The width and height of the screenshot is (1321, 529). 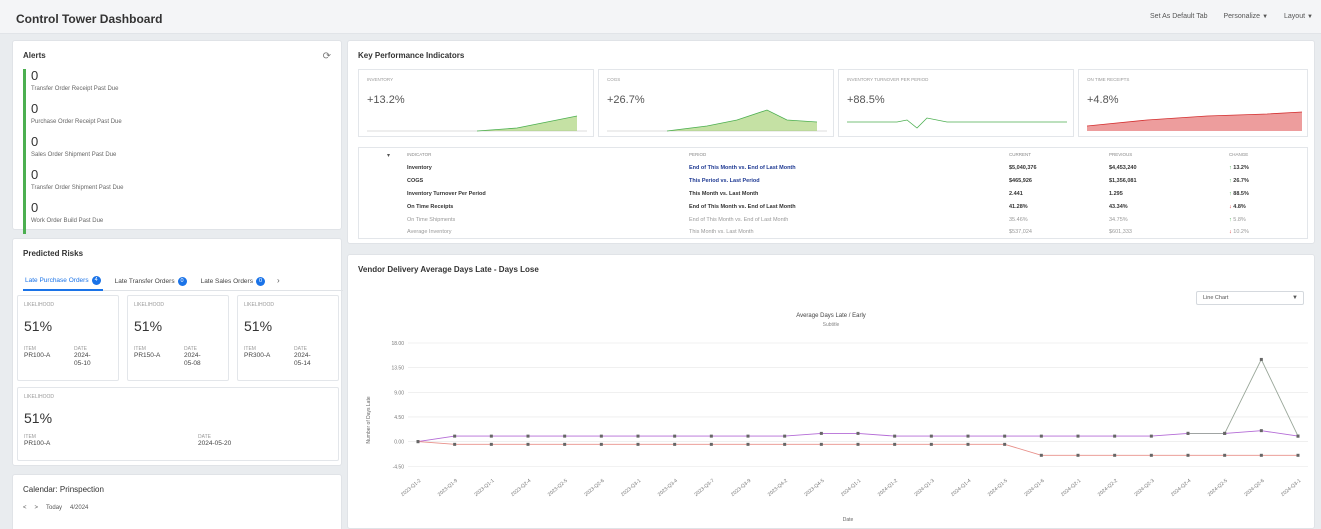 I want to click on kpi-tile-turnover: Inventory Turnover Per Period +88.5%, so click(x=956, y=103).